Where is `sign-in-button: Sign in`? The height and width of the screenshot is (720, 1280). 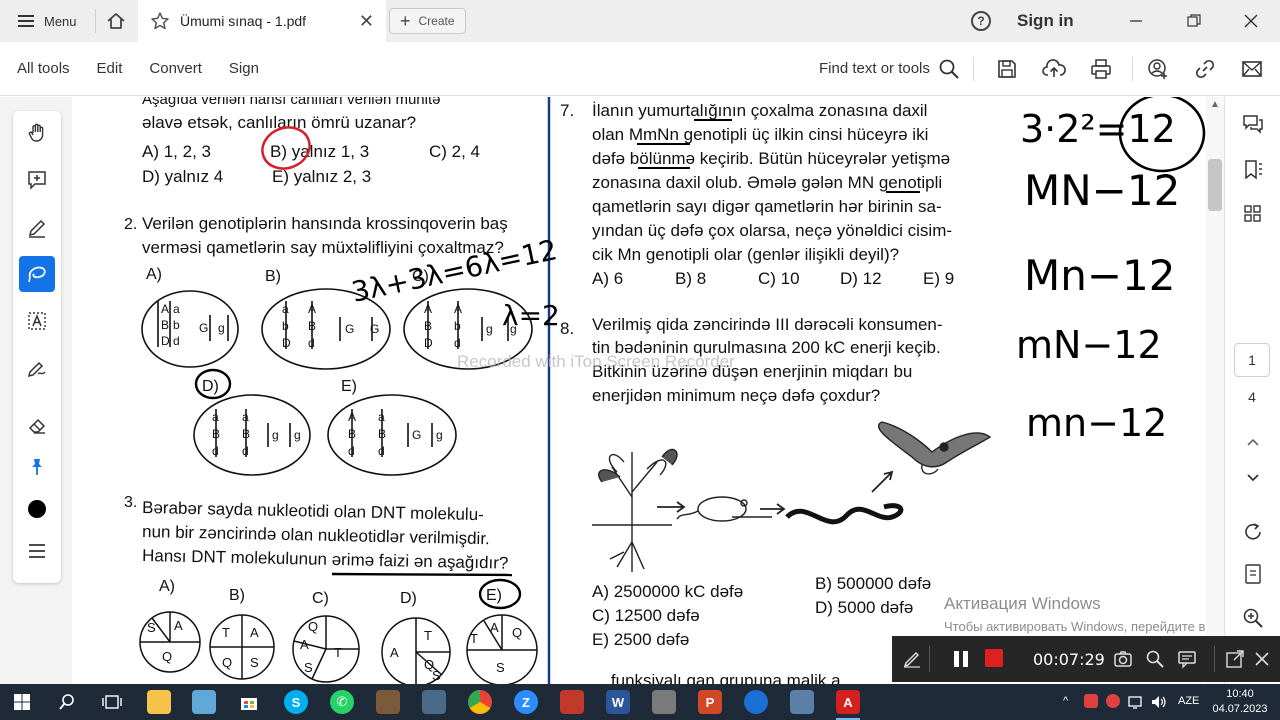
sign-in-button: Sign in is located at coordinates (1045, 21).